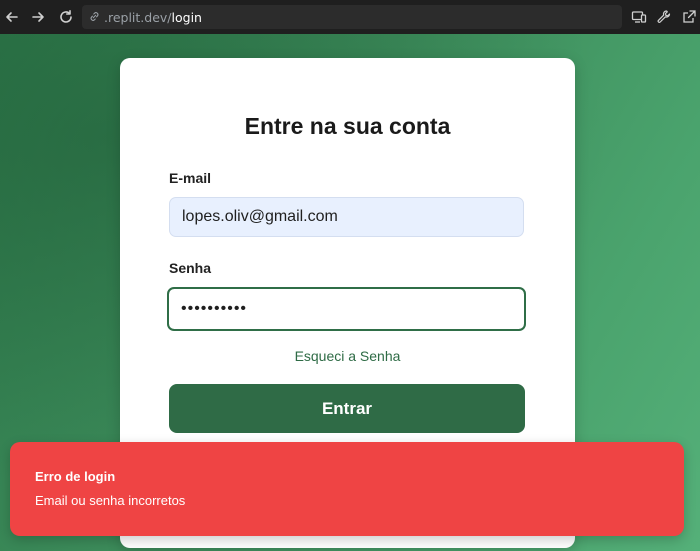 This screenshot has width=700, height=551. I want to click on page-title: Entre na sua conta, so click(347, 126).